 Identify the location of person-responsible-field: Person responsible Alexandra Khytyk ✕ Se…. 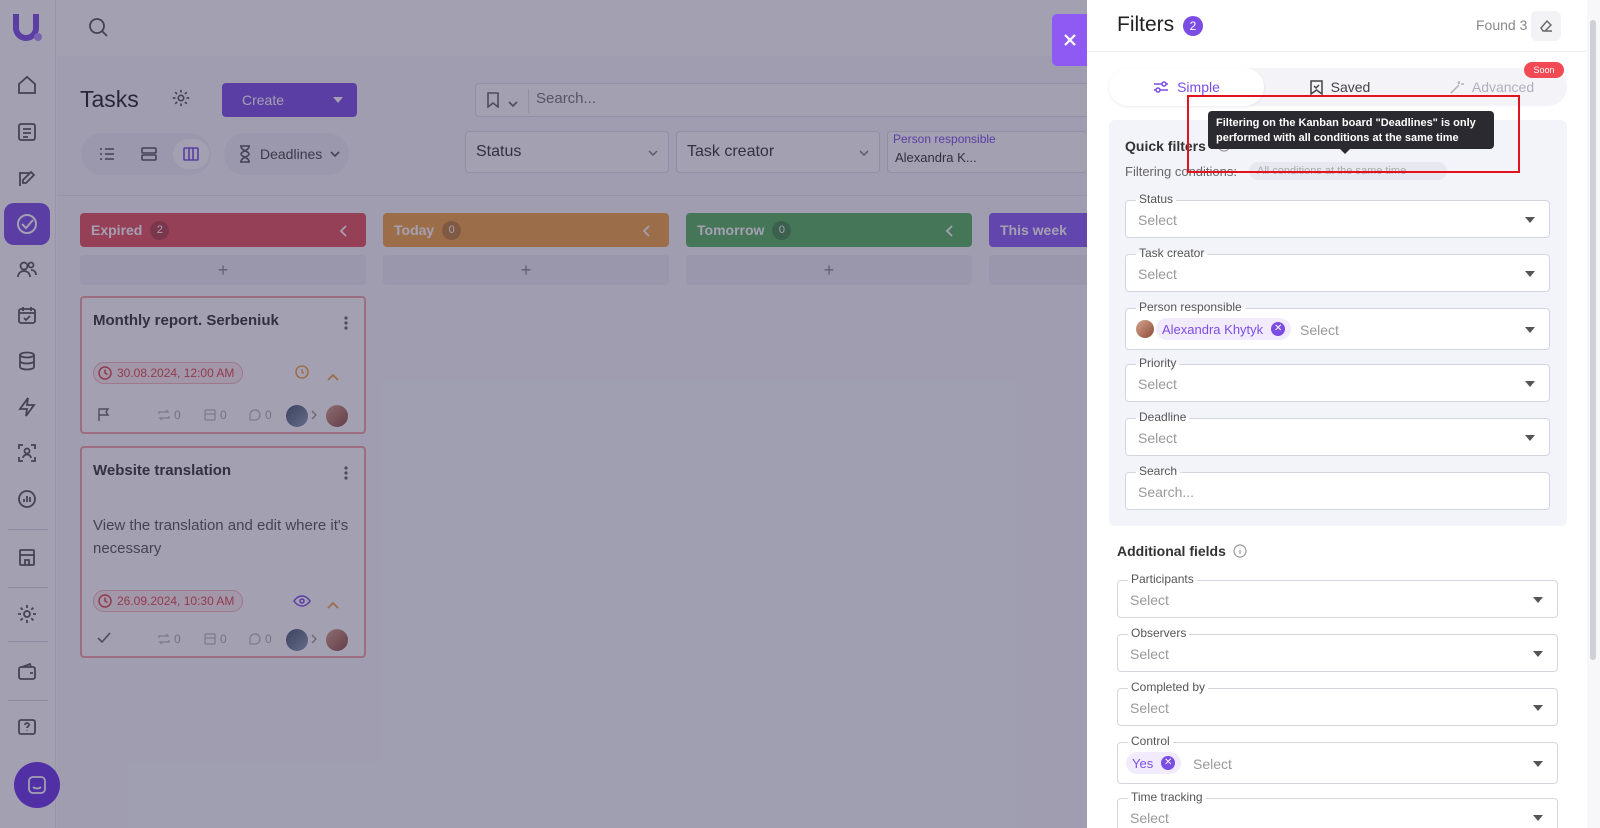
(1337, 325).